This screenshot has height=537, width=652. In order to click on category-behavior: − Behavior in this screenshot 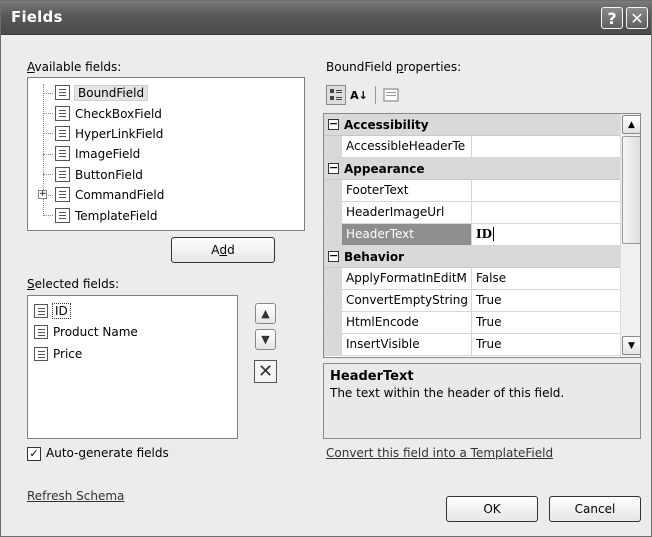, I will do `click(472, 257)`.